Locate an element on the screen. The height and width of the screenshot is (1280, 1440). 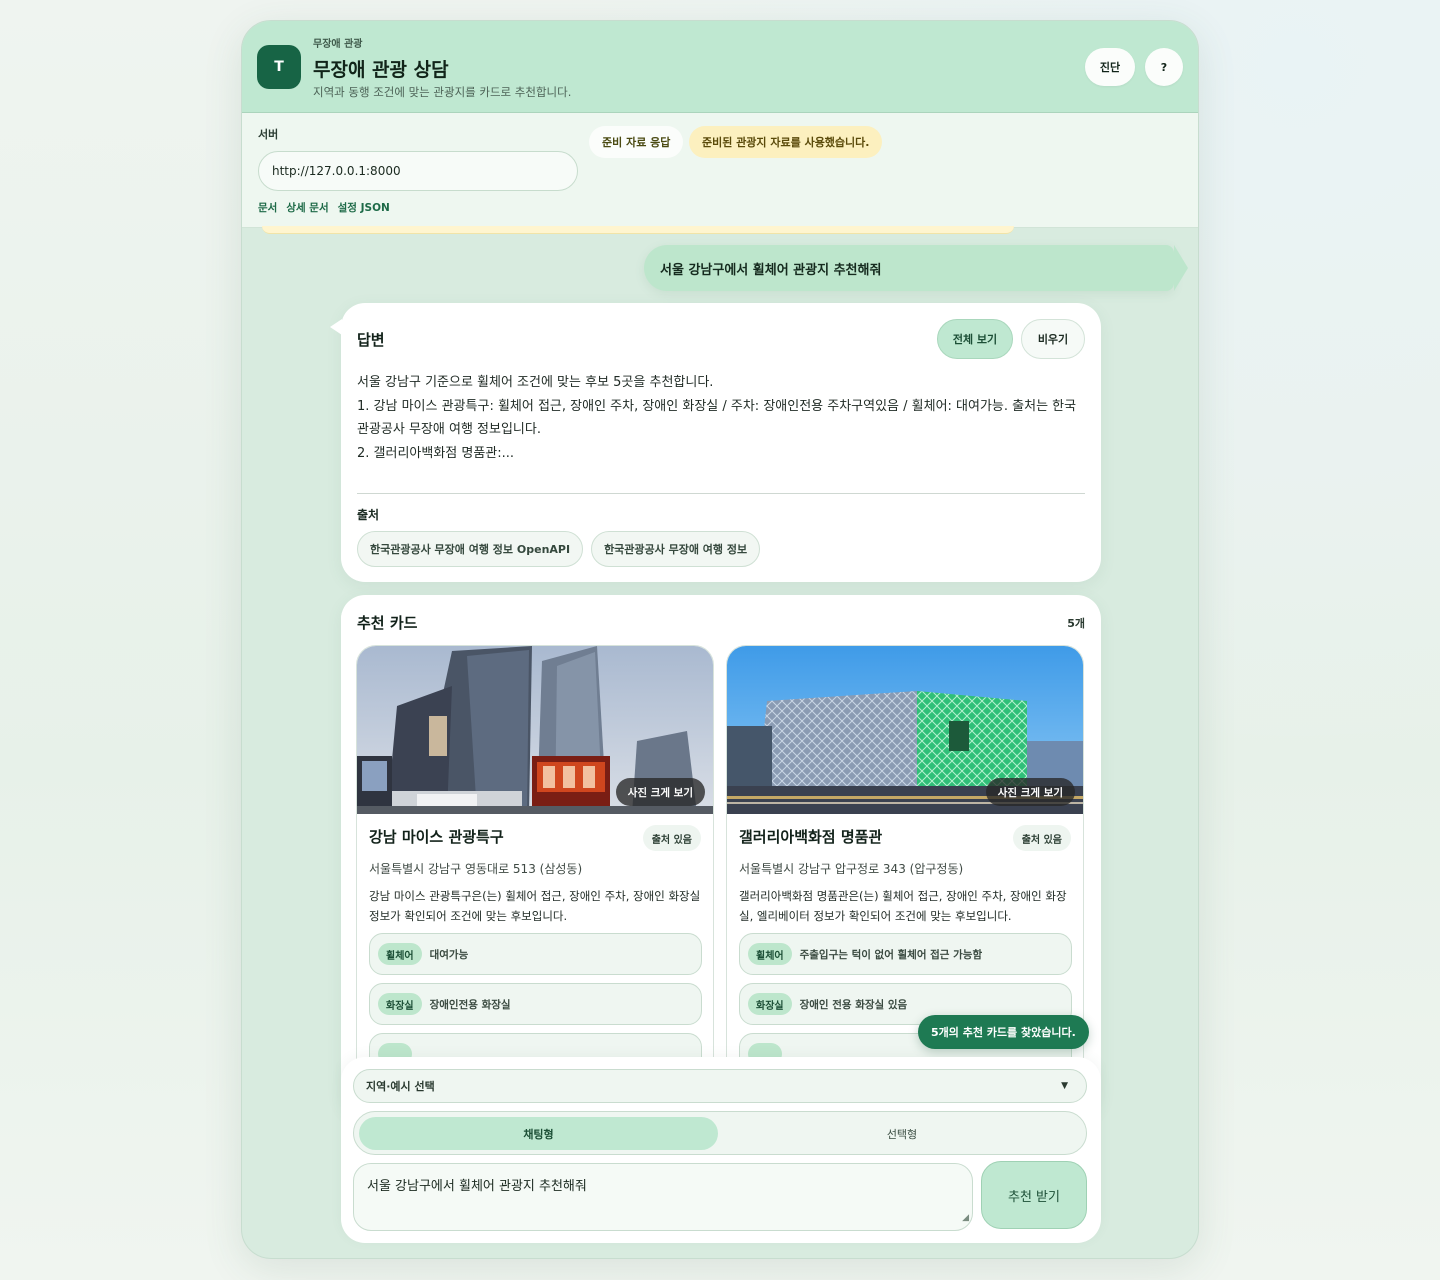
app-logo: T is located at coordinates (279, 67).